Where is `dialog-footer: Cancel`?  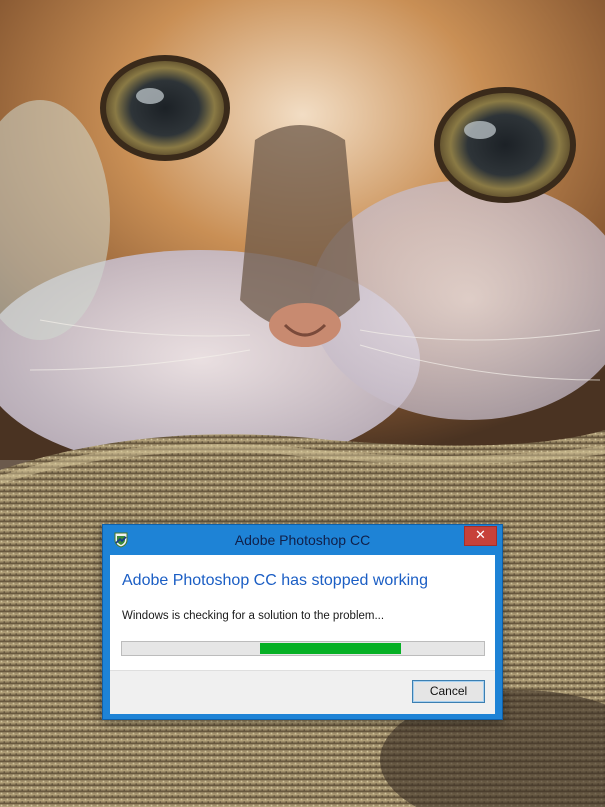
dialog-footer: Cancel is located at coordinates (302, 692).